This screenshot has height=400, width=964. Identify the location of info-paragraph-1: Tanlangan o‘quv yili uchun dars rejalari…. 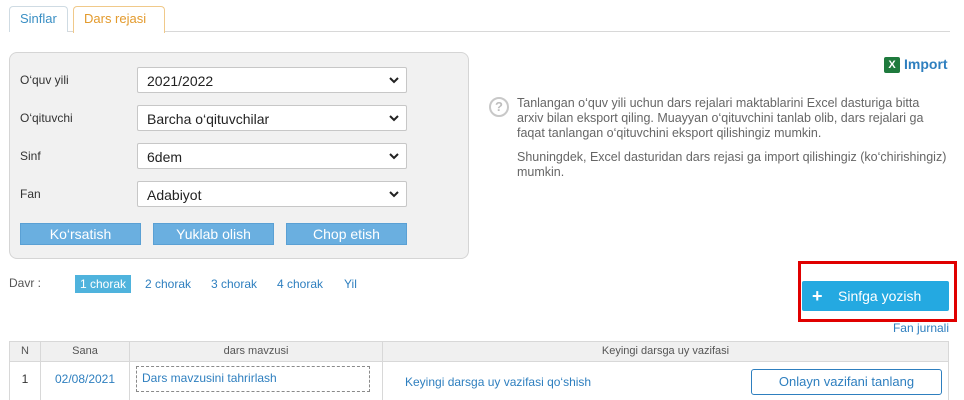
(720, 118).